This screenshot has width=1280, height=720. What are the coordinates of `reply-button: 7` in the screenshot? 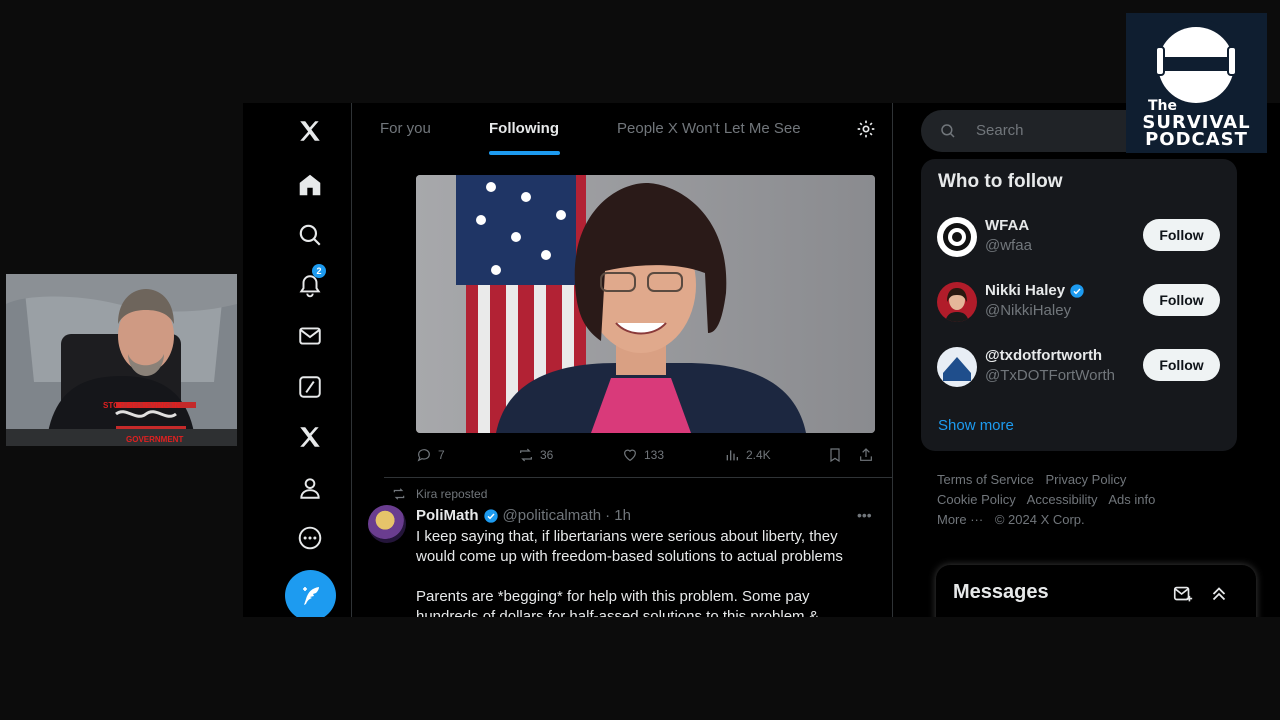 It's located at (430, 455).